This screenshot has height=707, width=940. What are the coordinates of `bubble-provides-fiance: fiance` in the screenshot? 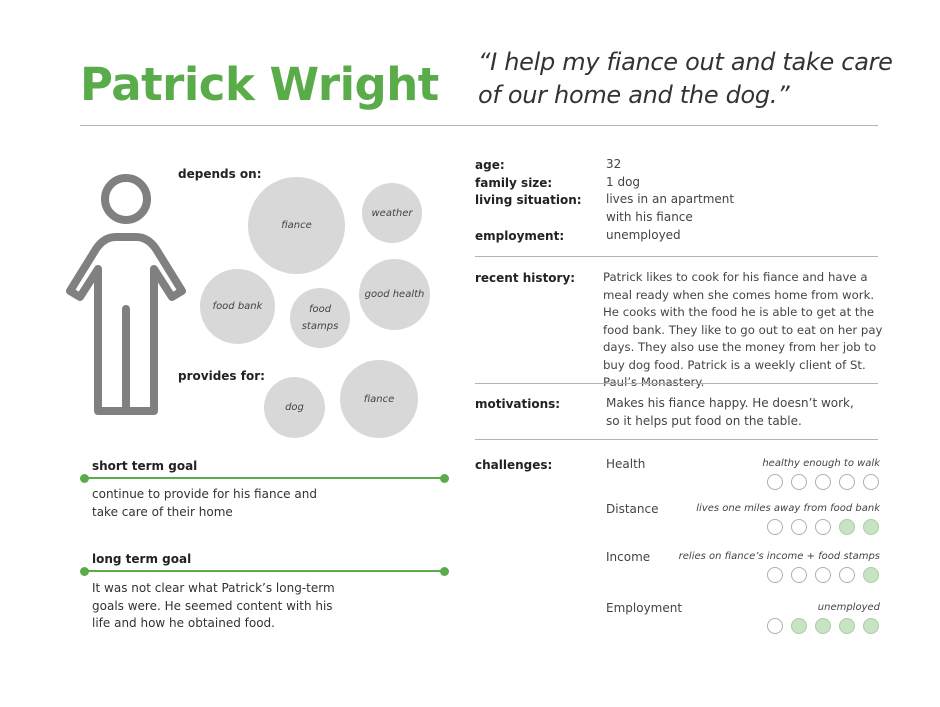 It's located at (379, 399).